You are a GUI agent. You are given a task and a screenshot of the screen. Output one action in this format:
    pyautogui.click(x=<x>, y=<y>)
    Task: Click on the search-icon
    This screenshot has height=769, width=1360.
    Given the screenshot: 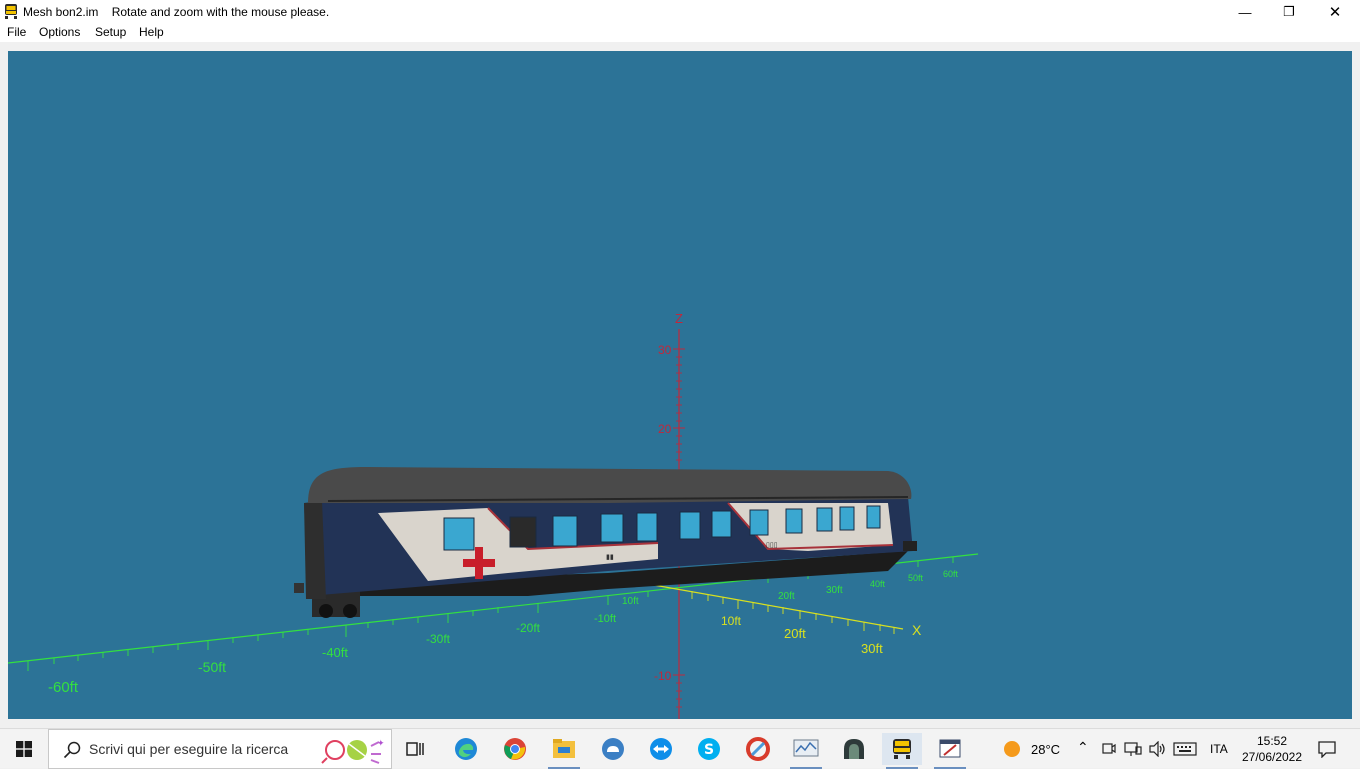 What is the action you would take?
    pyautogui.click(x=72, y=750)
    